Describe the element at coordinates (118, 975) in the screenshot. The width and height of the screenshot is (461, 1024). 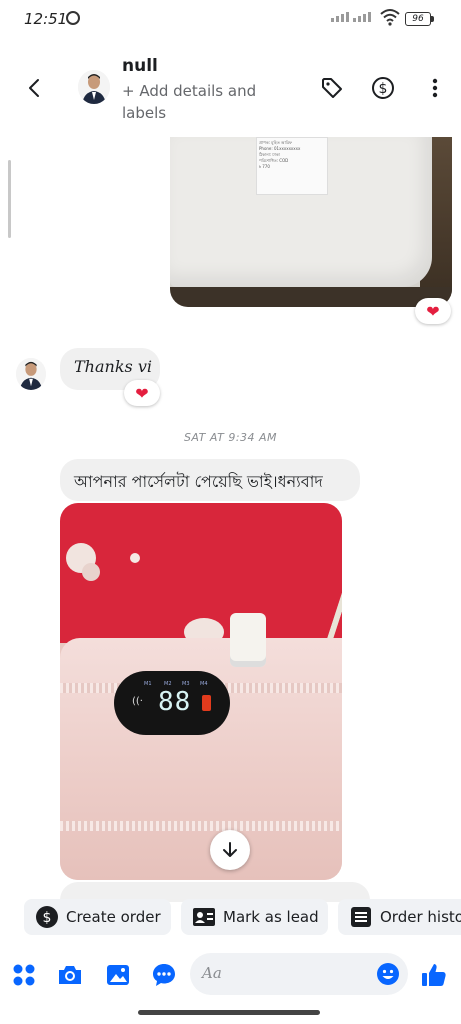
I see `gallery-icon` at that location.